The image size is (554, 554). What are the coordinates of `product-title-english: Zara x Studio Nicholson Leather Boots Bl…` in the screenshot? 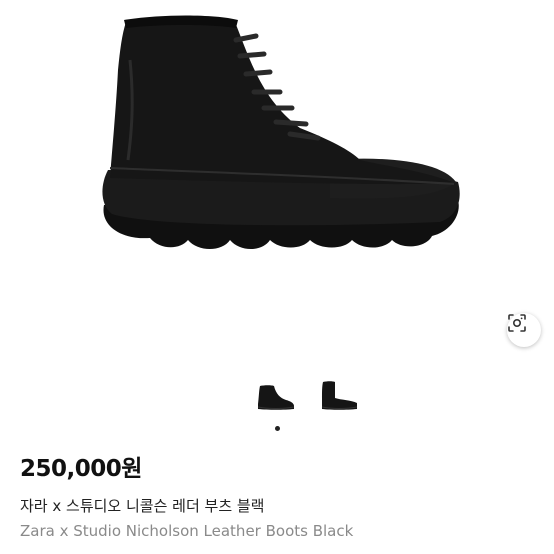 It's located at (187, 531).